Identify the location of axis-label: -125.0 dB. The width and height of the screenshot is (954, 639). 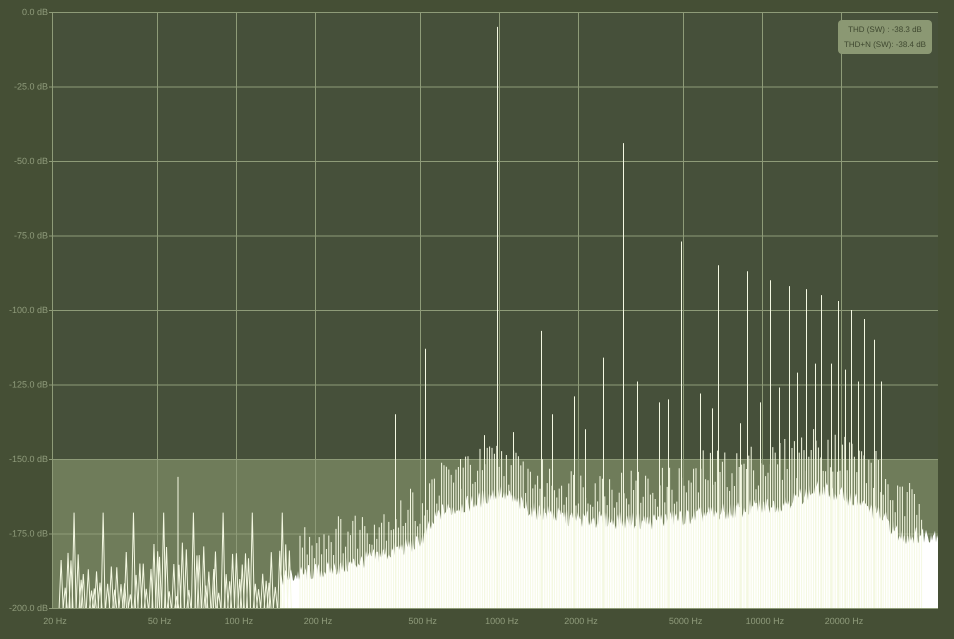
(28, 385).